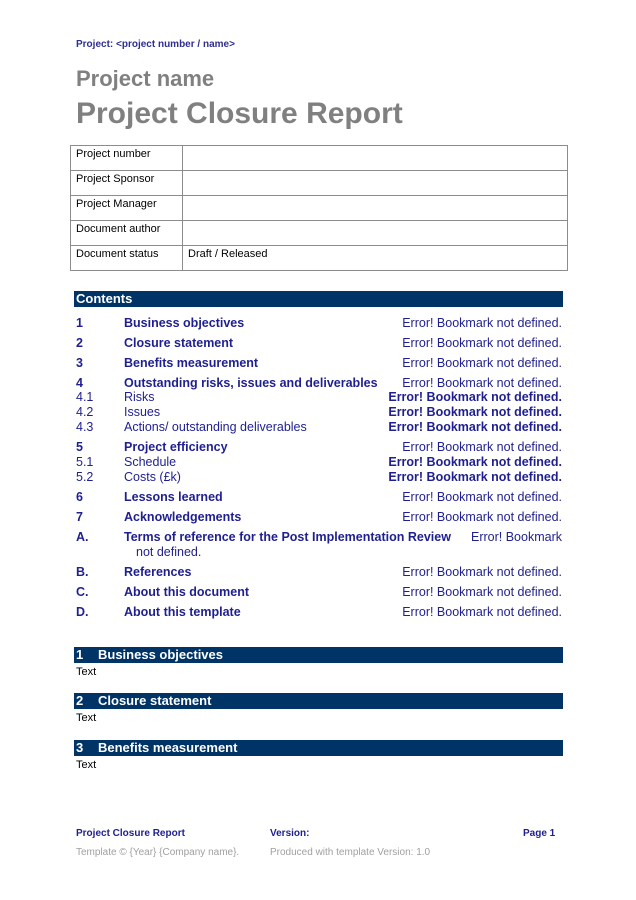  I want to click on toc-title: Lessons learned, so click(173, 497).